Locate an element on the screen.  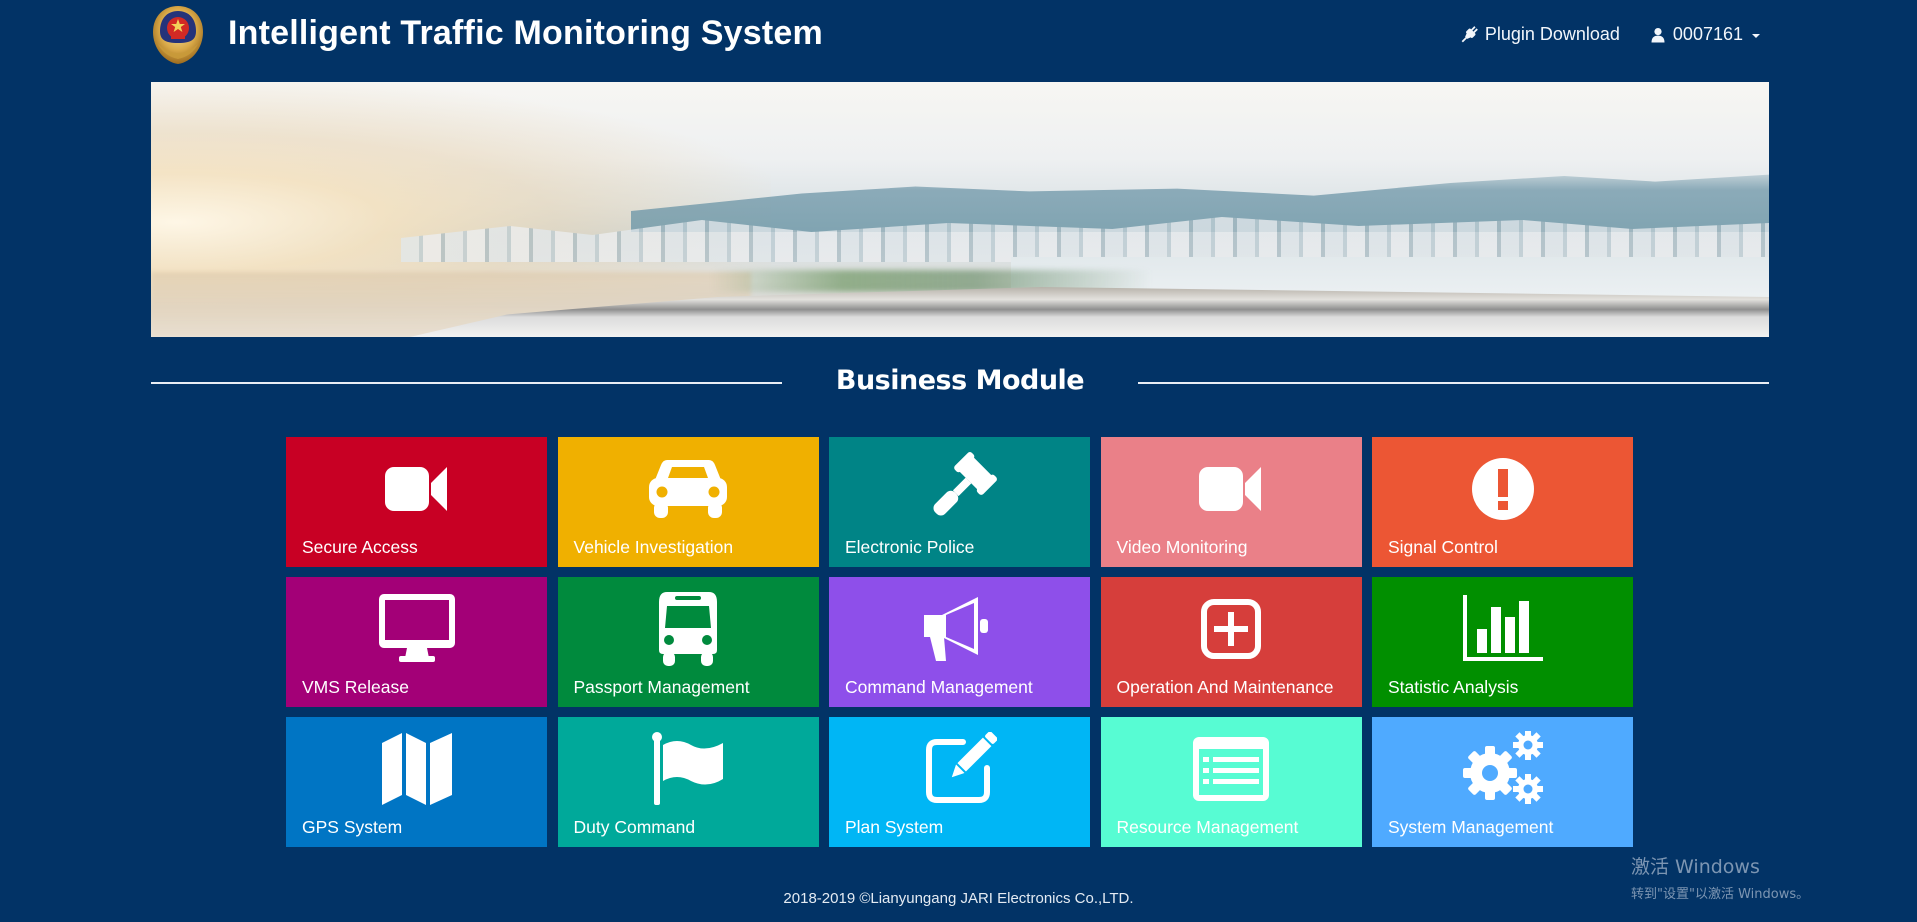
module-tile-signal-control: Signal Control is located at coordinates (1502, 502).